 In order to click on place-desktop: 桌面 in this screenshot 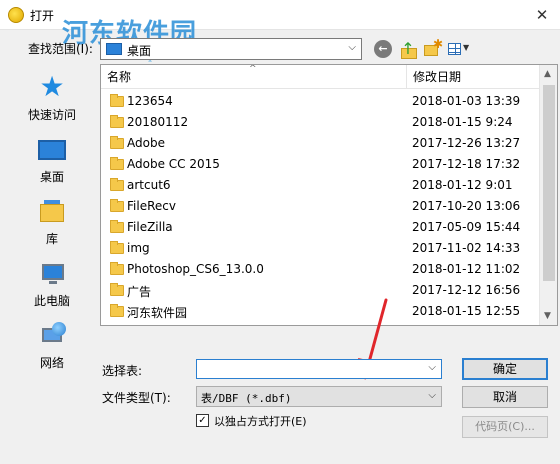, I will do `click(52, 160)`.